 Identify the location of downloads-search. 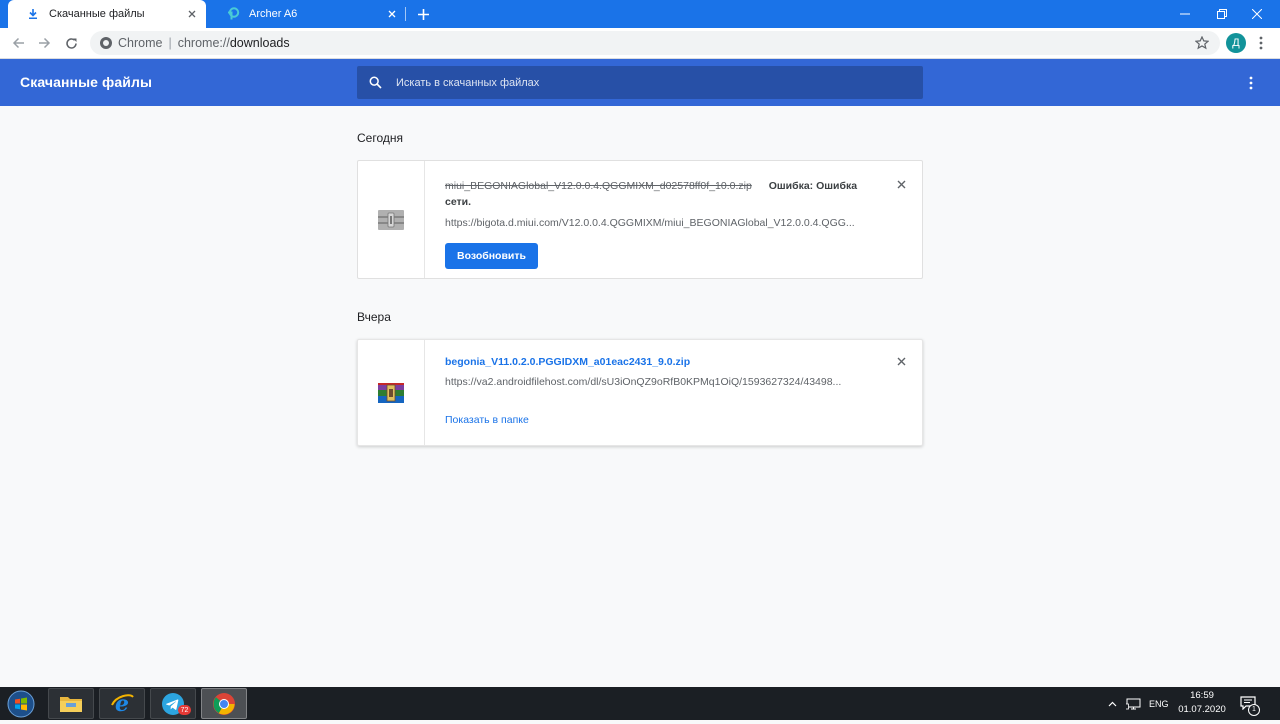
(640, 82).